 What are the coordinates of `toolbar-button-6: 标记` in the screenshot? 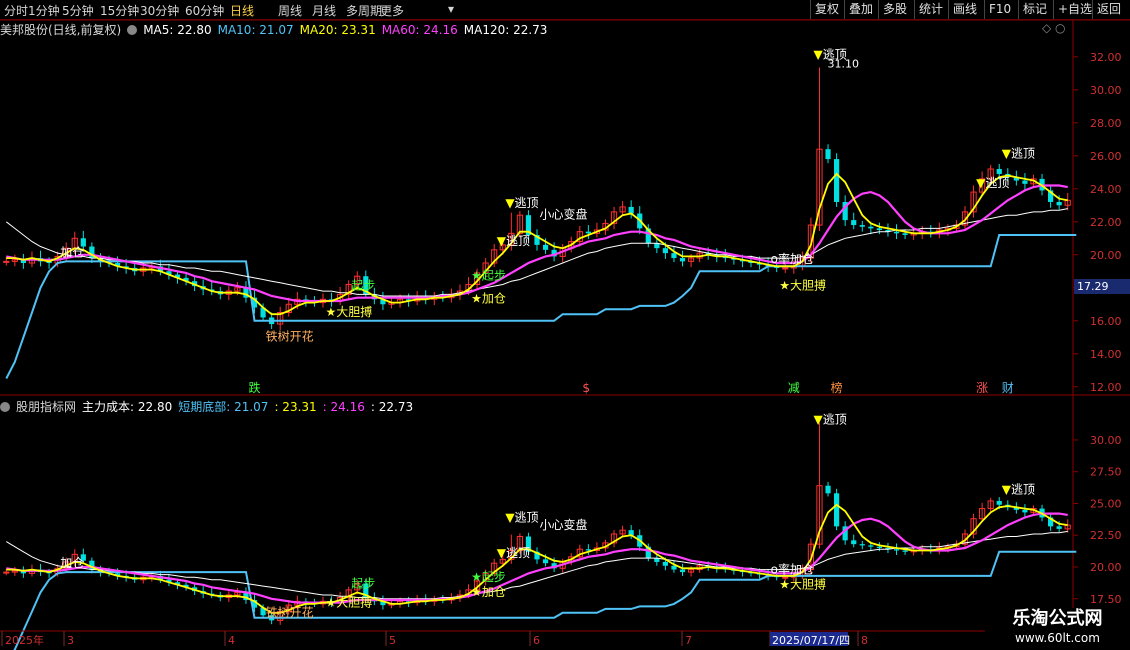 It's located at (1034, 9).